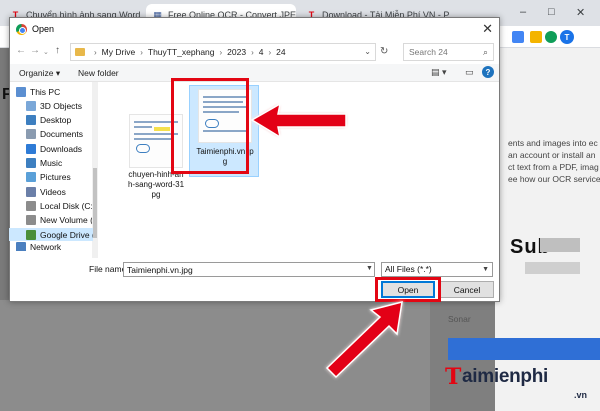  Describe the element at coordinates (298, 120) in the screenshot. I see `arrow-to-file-icon` at that location.